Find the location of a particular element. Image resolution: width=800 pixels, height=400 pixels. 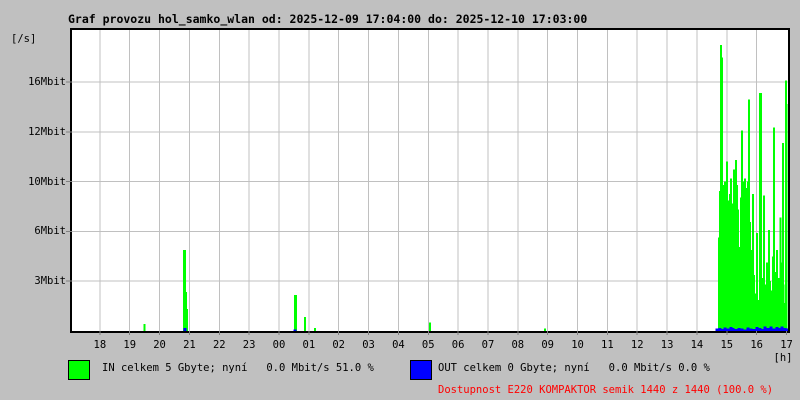

x-tick-label: 10 is located at coordinates (577, 345).